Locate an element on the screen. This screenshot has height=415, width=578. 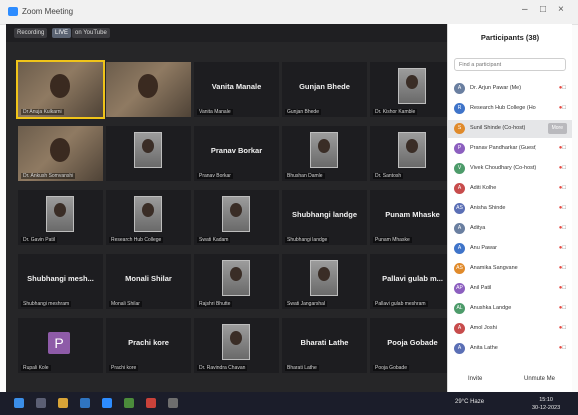
participant-tile: Dr. Gavin Patil is located at coordinates (60, 217).